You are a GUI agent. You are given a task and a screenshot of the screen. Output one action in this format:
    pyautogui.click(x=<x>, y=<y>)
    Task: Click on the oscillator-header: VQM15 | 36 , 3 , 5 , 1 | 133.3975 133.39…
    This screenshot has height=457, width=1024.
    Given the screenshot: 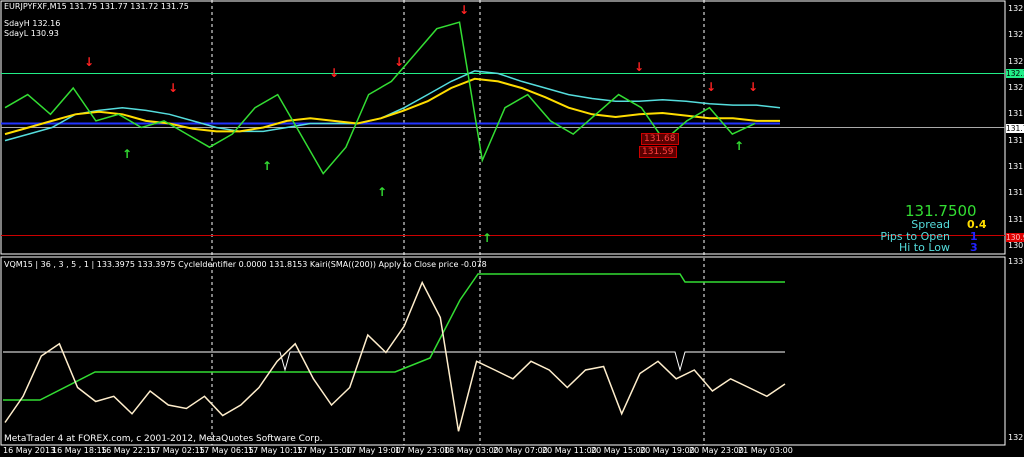 What is the action you would take?
    pyautogui.click(x=245, y=264)
    